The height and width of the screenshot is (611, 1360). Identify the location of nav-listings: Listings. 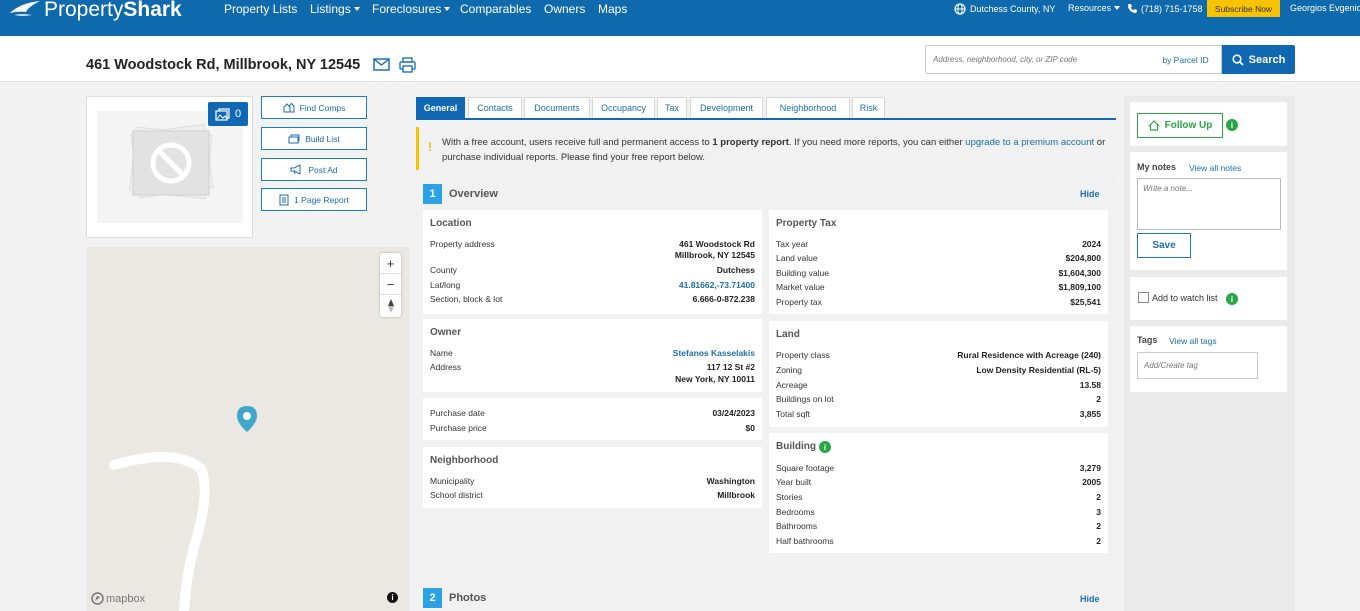
(335, 9).